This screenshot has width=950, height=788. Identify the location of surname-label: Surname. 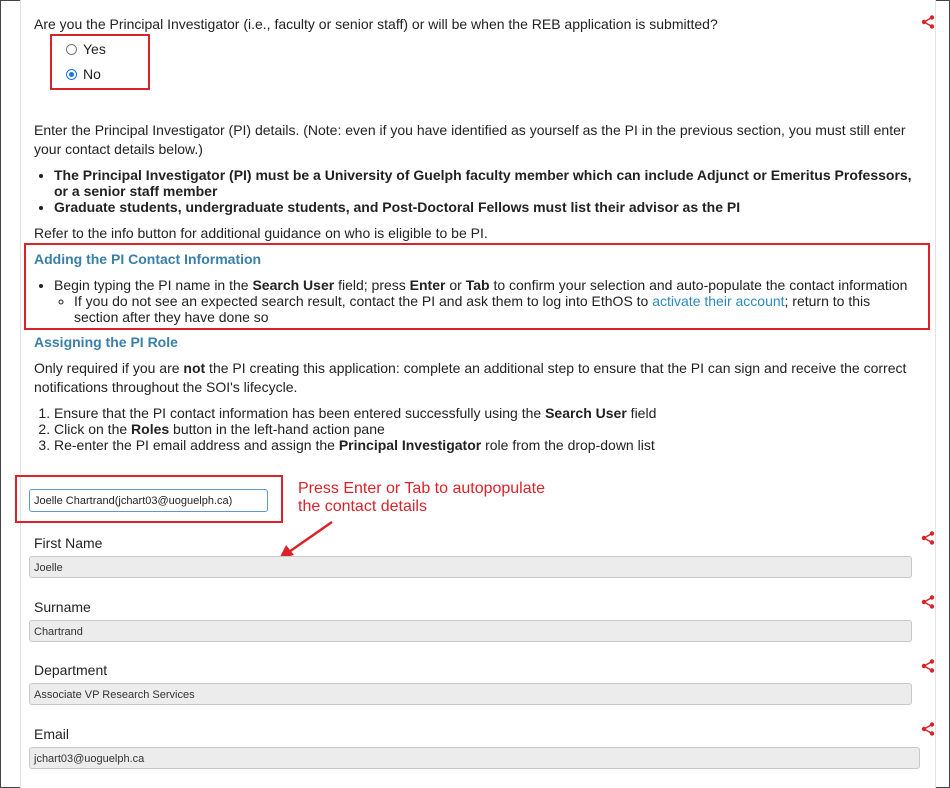
(62, 607).